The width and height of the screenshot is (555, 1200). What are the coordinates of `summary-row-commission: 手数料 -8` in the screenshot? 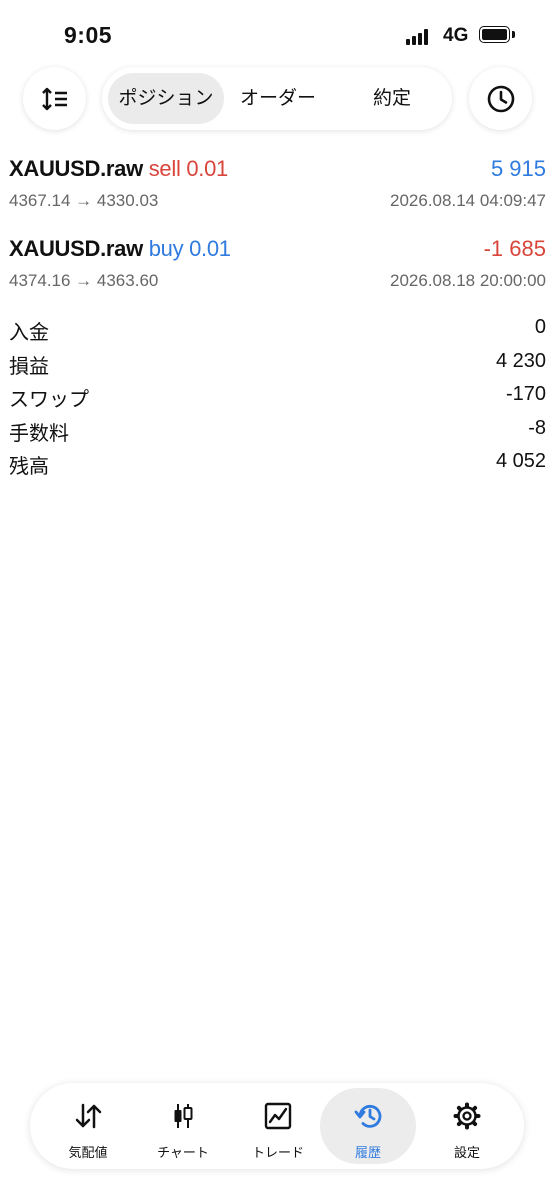 It's located at (277, 432).